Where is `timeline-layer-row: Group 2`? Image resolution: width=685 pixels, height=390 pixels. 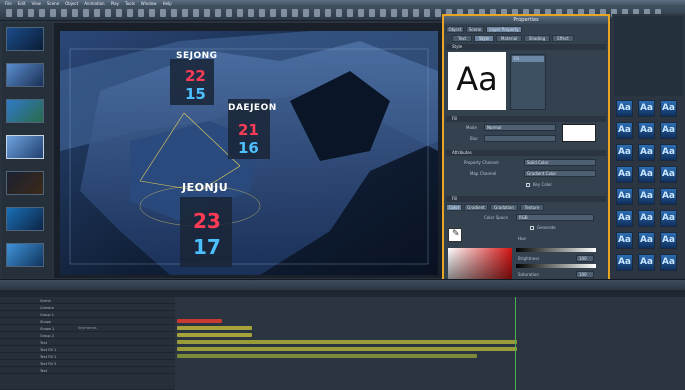
timeline-layer-row: Group 2 is located at coordinates (87, 336).